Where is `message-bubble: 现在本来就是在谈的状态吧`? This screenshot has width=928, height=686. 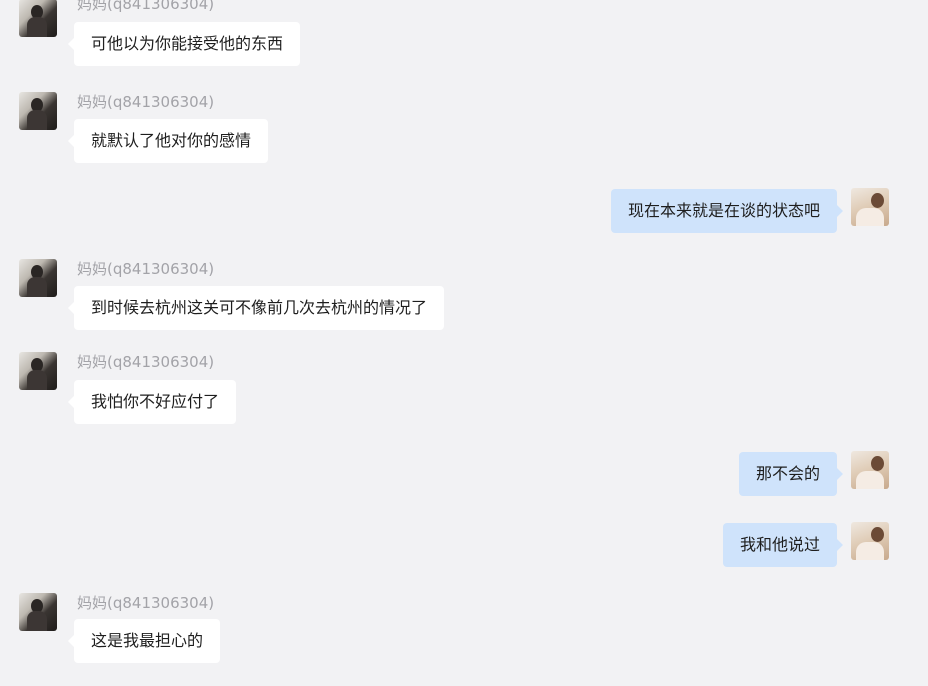
message-bubble: 现在本来就是在谈的状态吧 is located at coordinates (727, 211).